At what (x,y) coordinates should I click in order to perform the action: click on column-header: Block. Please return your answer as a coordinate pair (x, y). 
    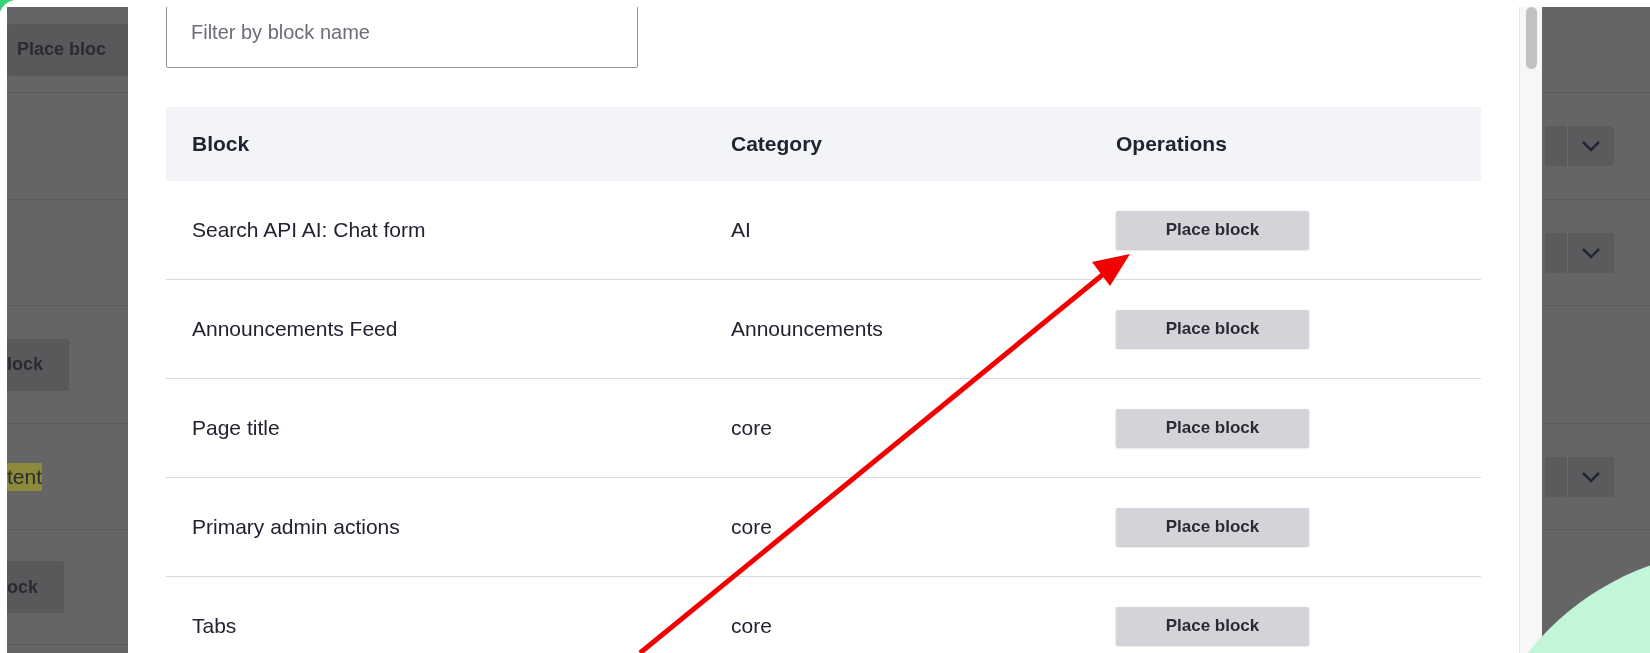
    Looking at the image, I should click on (221, 144).